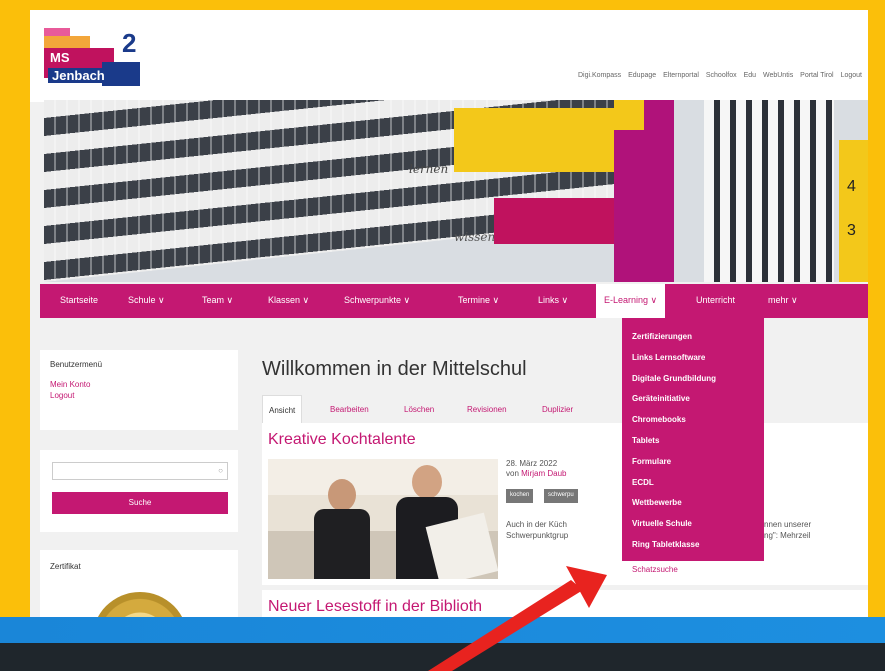 This screenshot has width=885, height=671. Describe the element at coordinates (282, 409) in the screenshot. I see `tab-ansicht: Ansicht` at that location.